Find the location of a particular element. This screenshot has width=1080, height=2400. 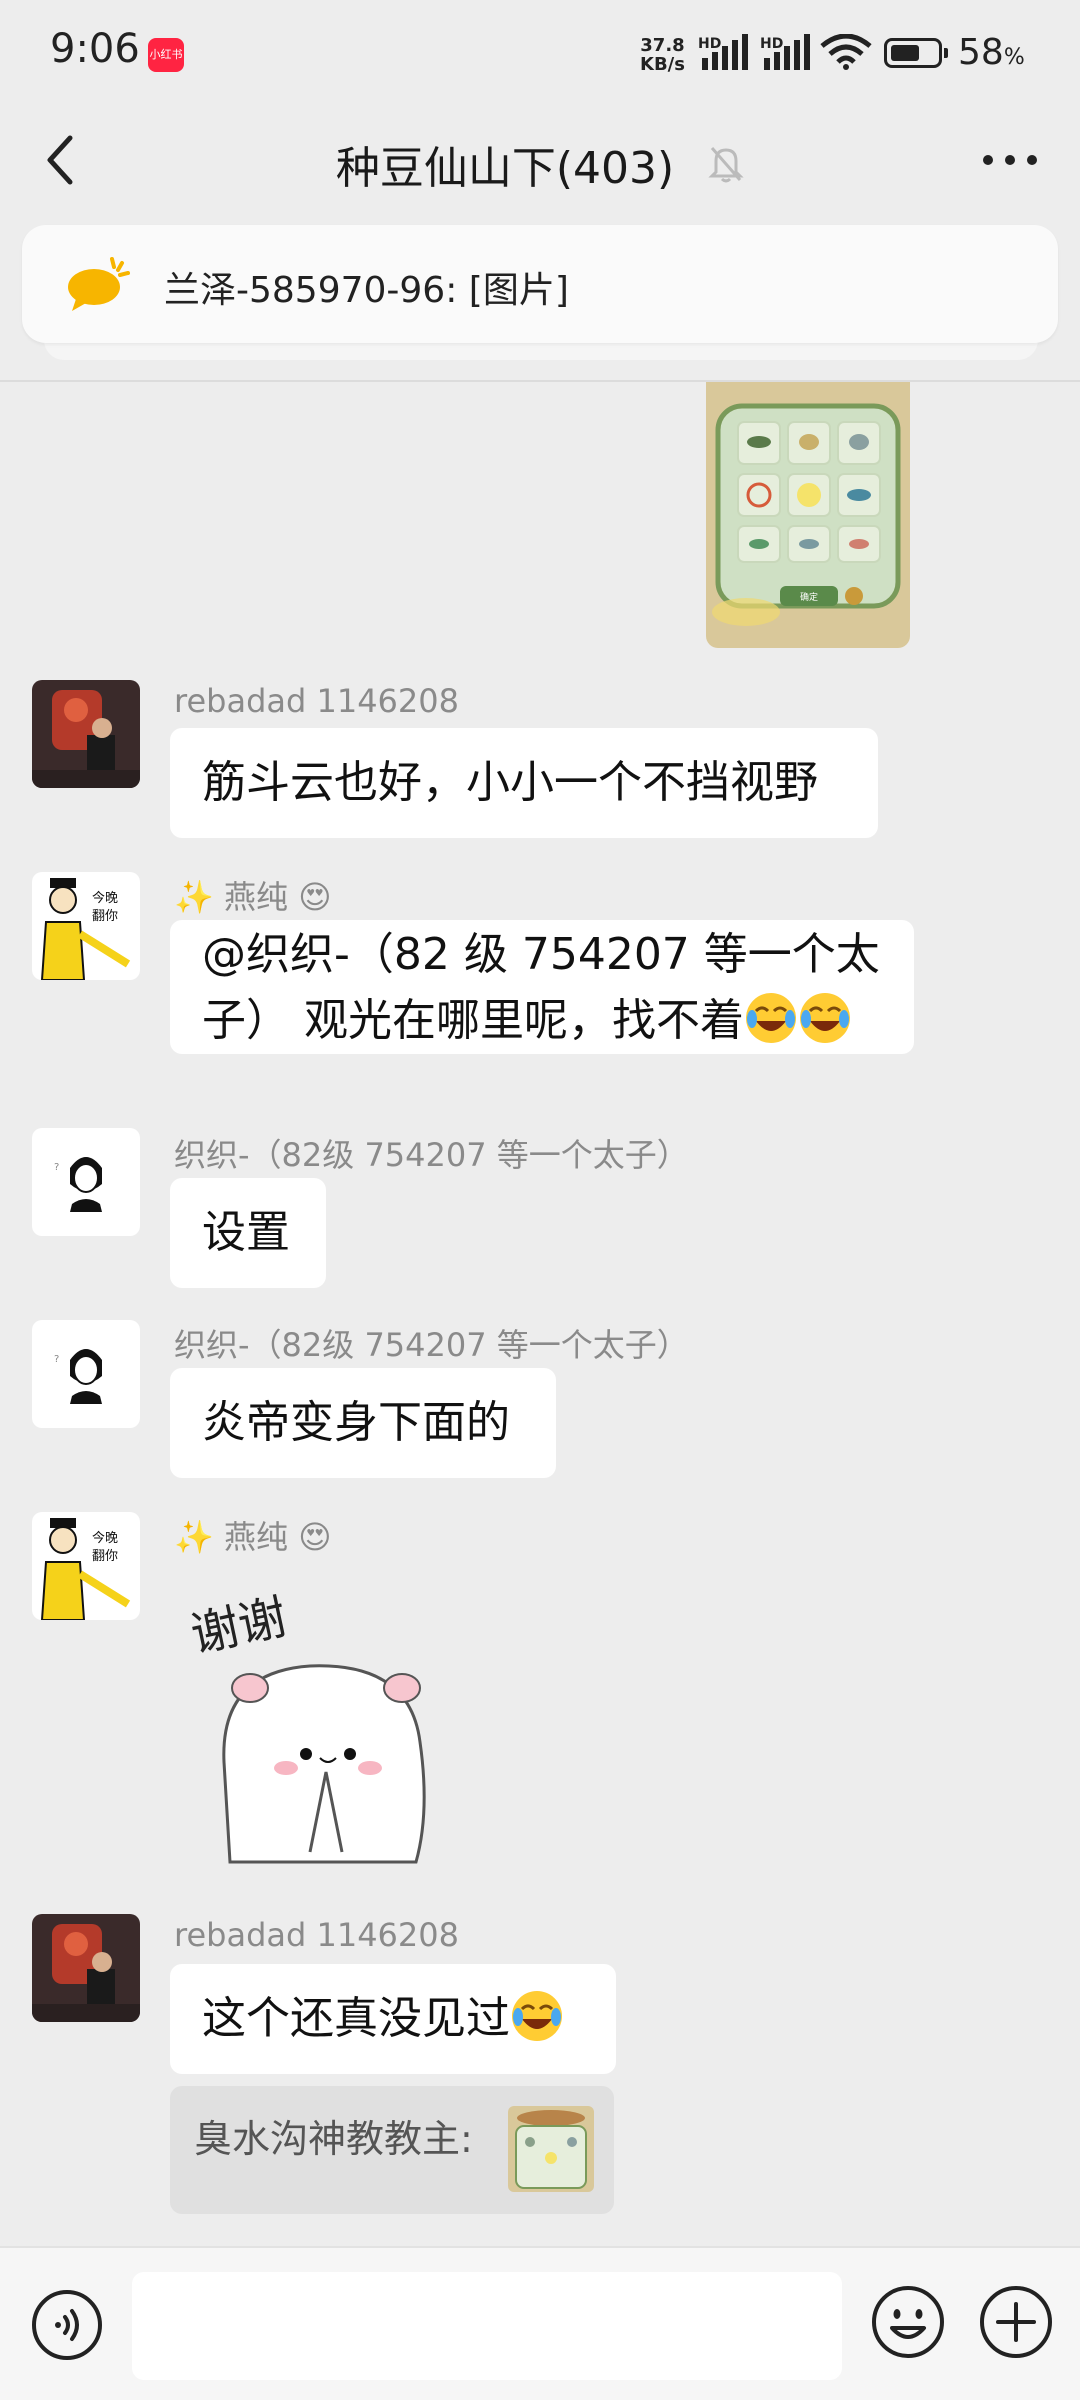

image-message: 确定 is located at coordinates (808, 515).